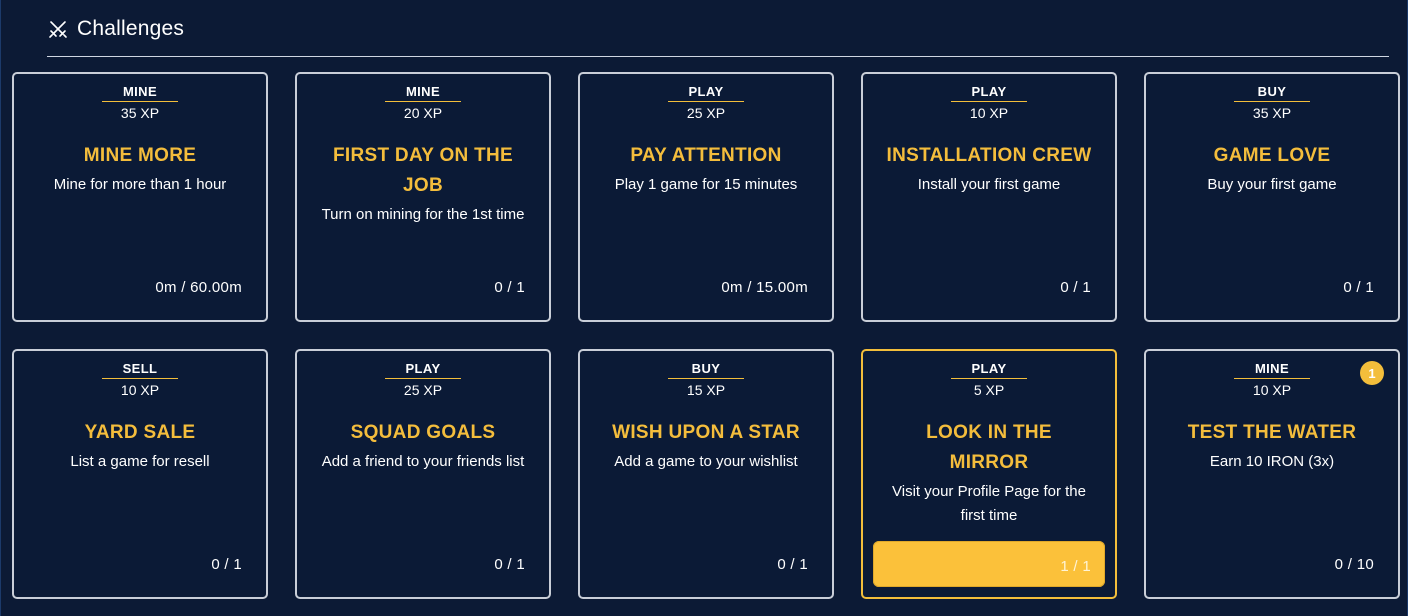 This screenshot has width=1408, height=616. I want to click on challenge-title: FIRST DAY ON THE JOB, so click(423, 170).